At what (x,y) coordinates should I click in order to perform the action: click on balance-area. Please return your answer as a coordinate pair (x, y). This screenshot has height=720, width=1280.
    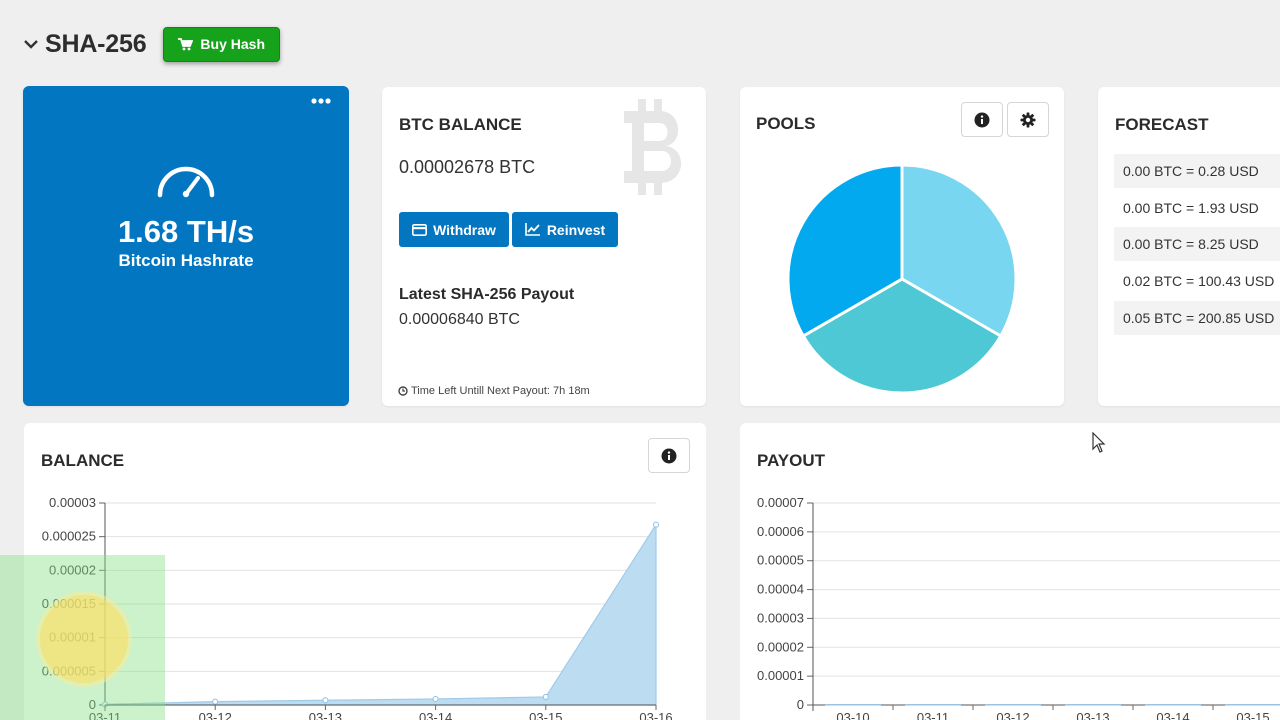
    Looking at the image, I should click on (380, 614).